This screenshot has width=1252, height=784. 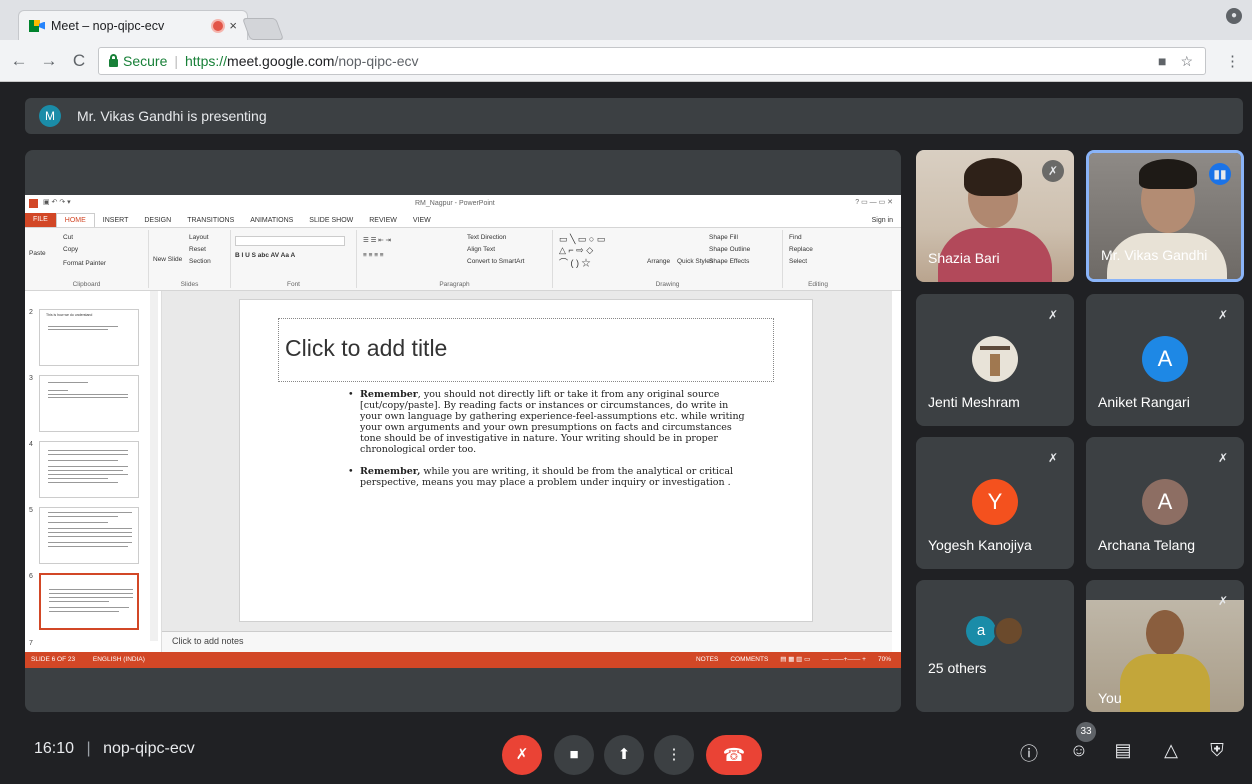 I want to click on bullet-bold: Remember,, so click(x=390, y=471).